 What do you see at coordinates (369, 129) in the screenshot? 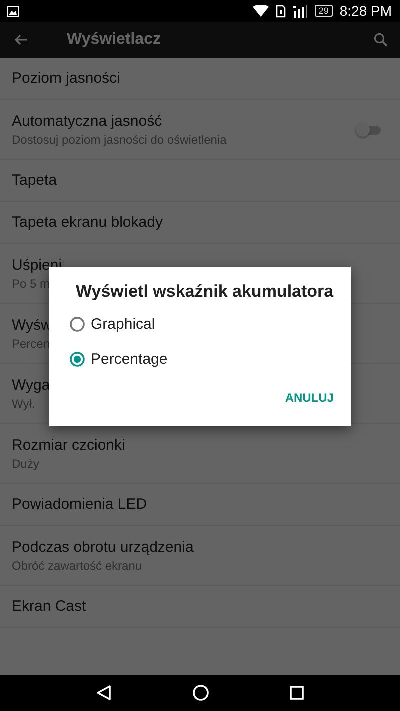
I see `toggle-switch` at bounding box center [369, 129].